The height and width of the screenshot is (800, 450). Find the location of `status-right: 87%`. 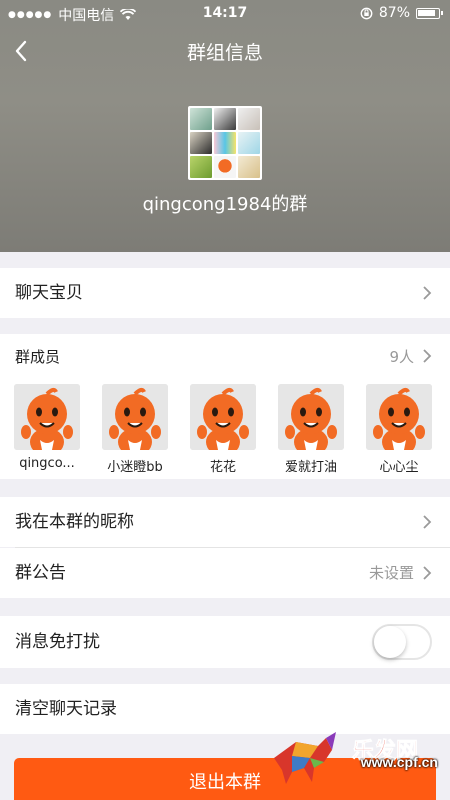

status-right: 87% is located at coordinates (401, 13).